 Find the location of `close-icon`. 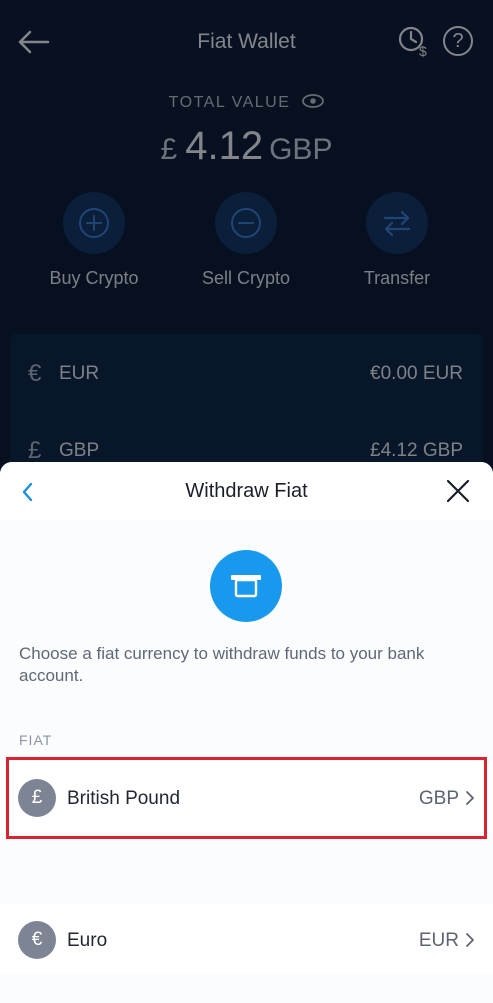

close-icon is located at coordinates (458, 491).